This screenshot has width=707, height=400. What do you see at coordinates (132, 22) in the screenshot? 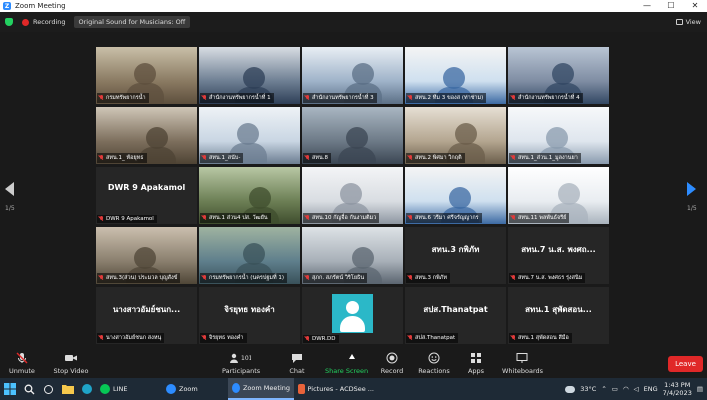
I see `original-sound-toggle: Original Sound for Musicians: Off` at bounding box center [132, 22].